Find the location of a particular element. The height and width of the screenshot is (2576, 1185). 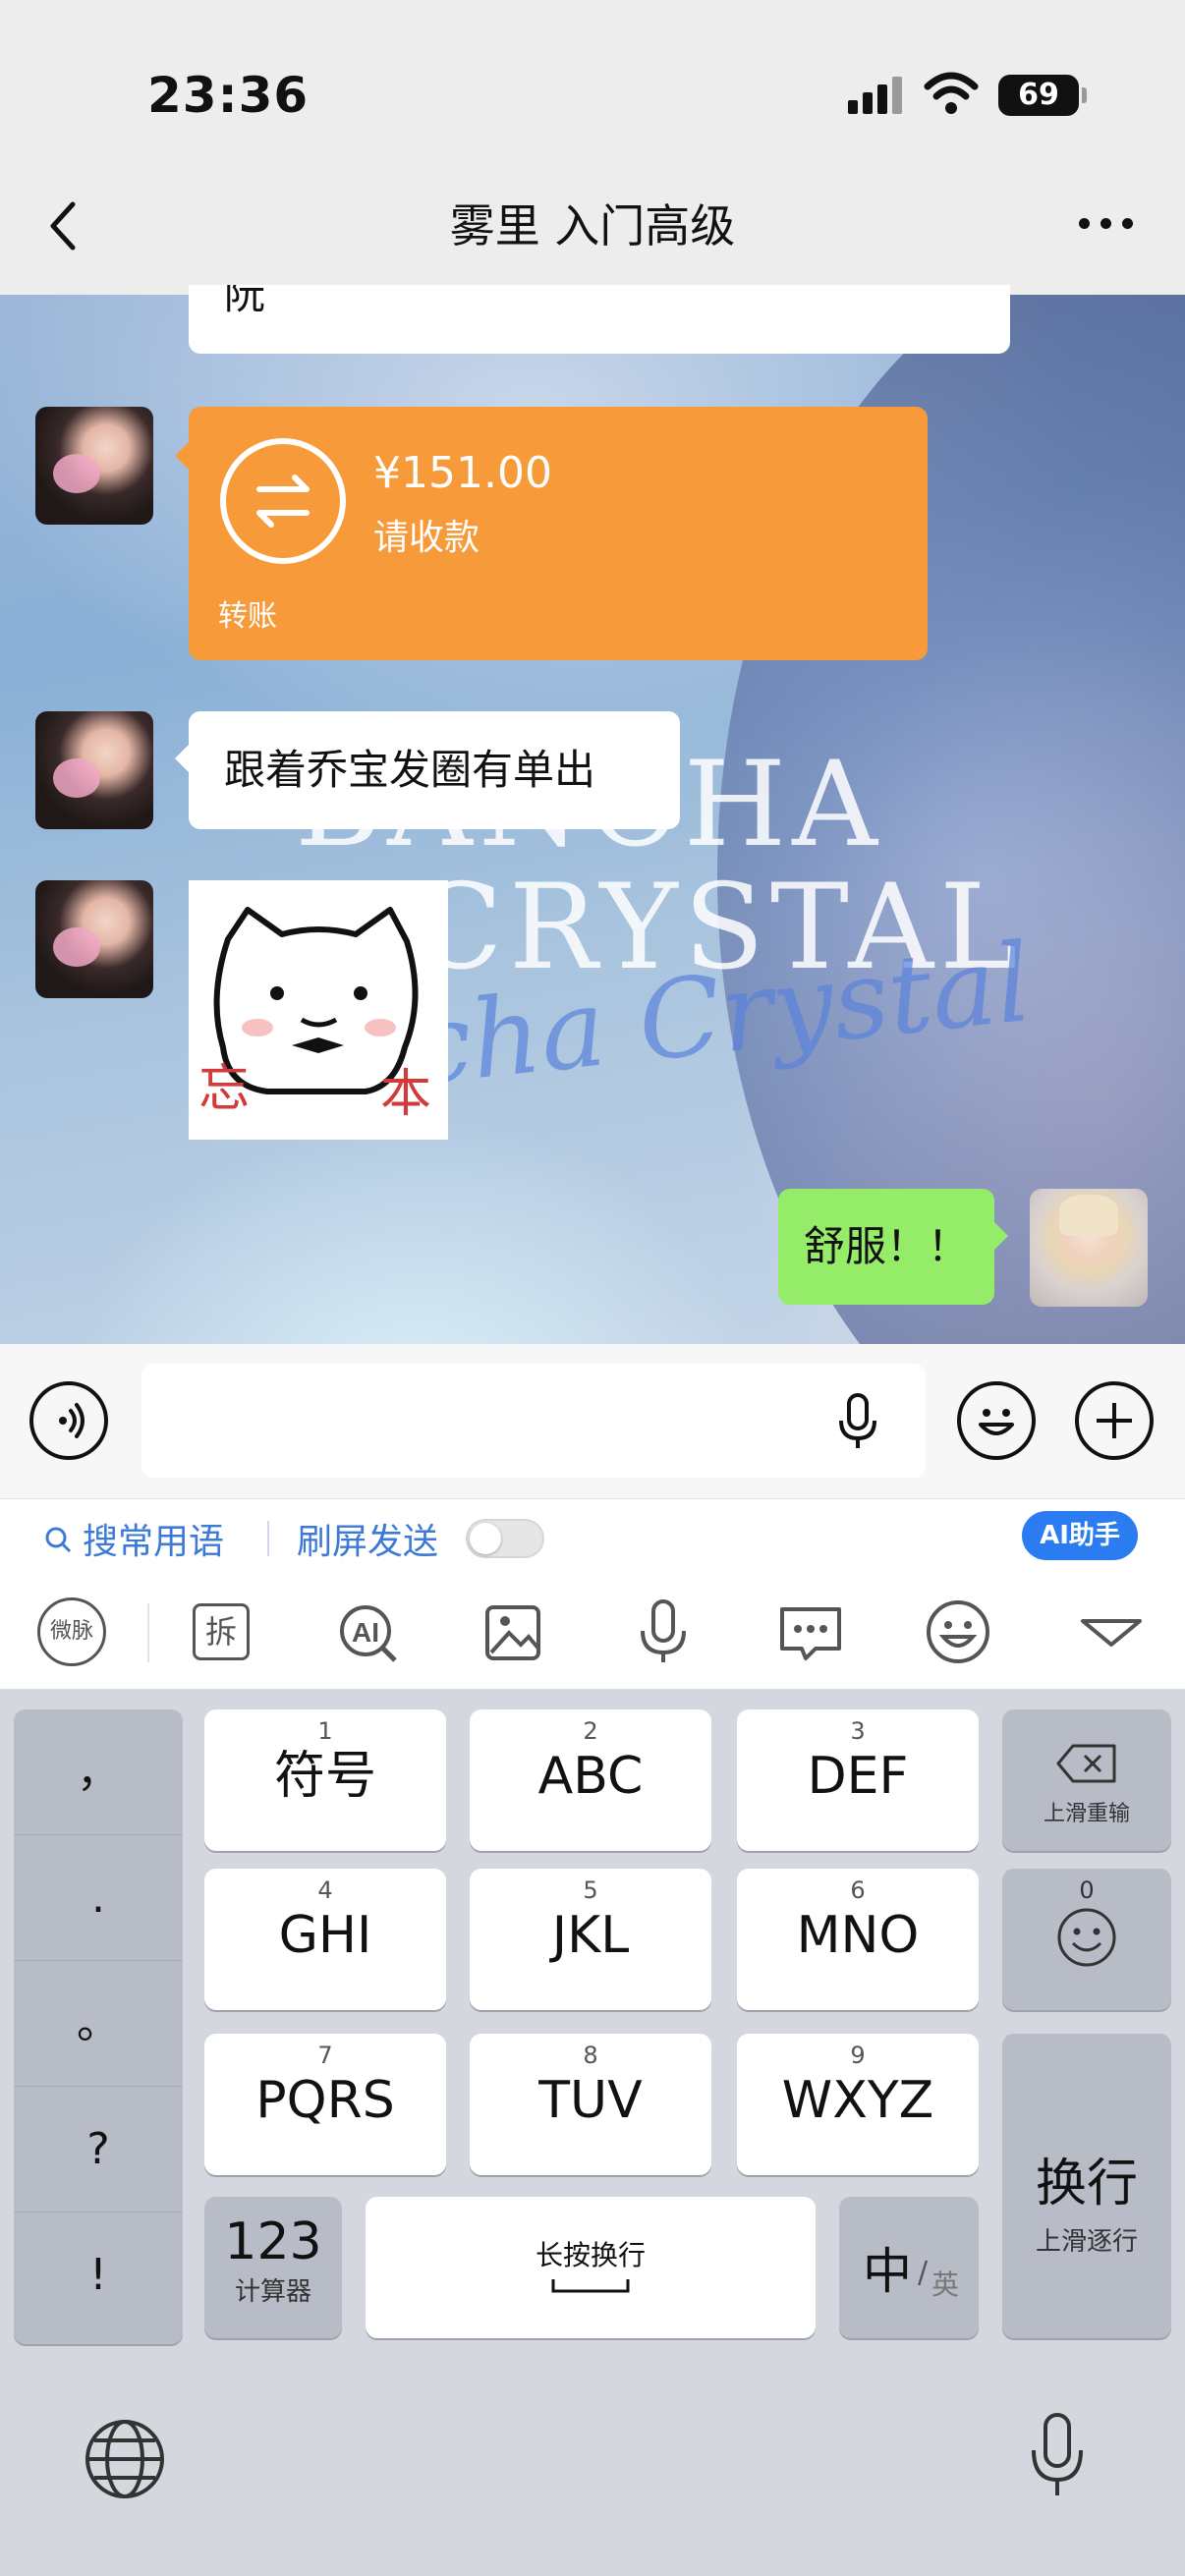

key-number: 4 is located at coordinates (325, 1890).